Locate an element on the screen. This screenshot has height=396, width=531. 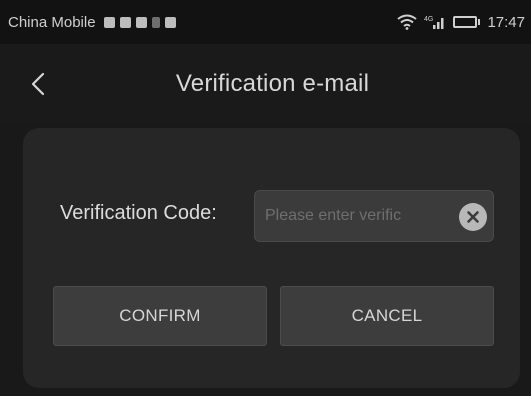
network-type: 4G is located at coordinates (428, 19).